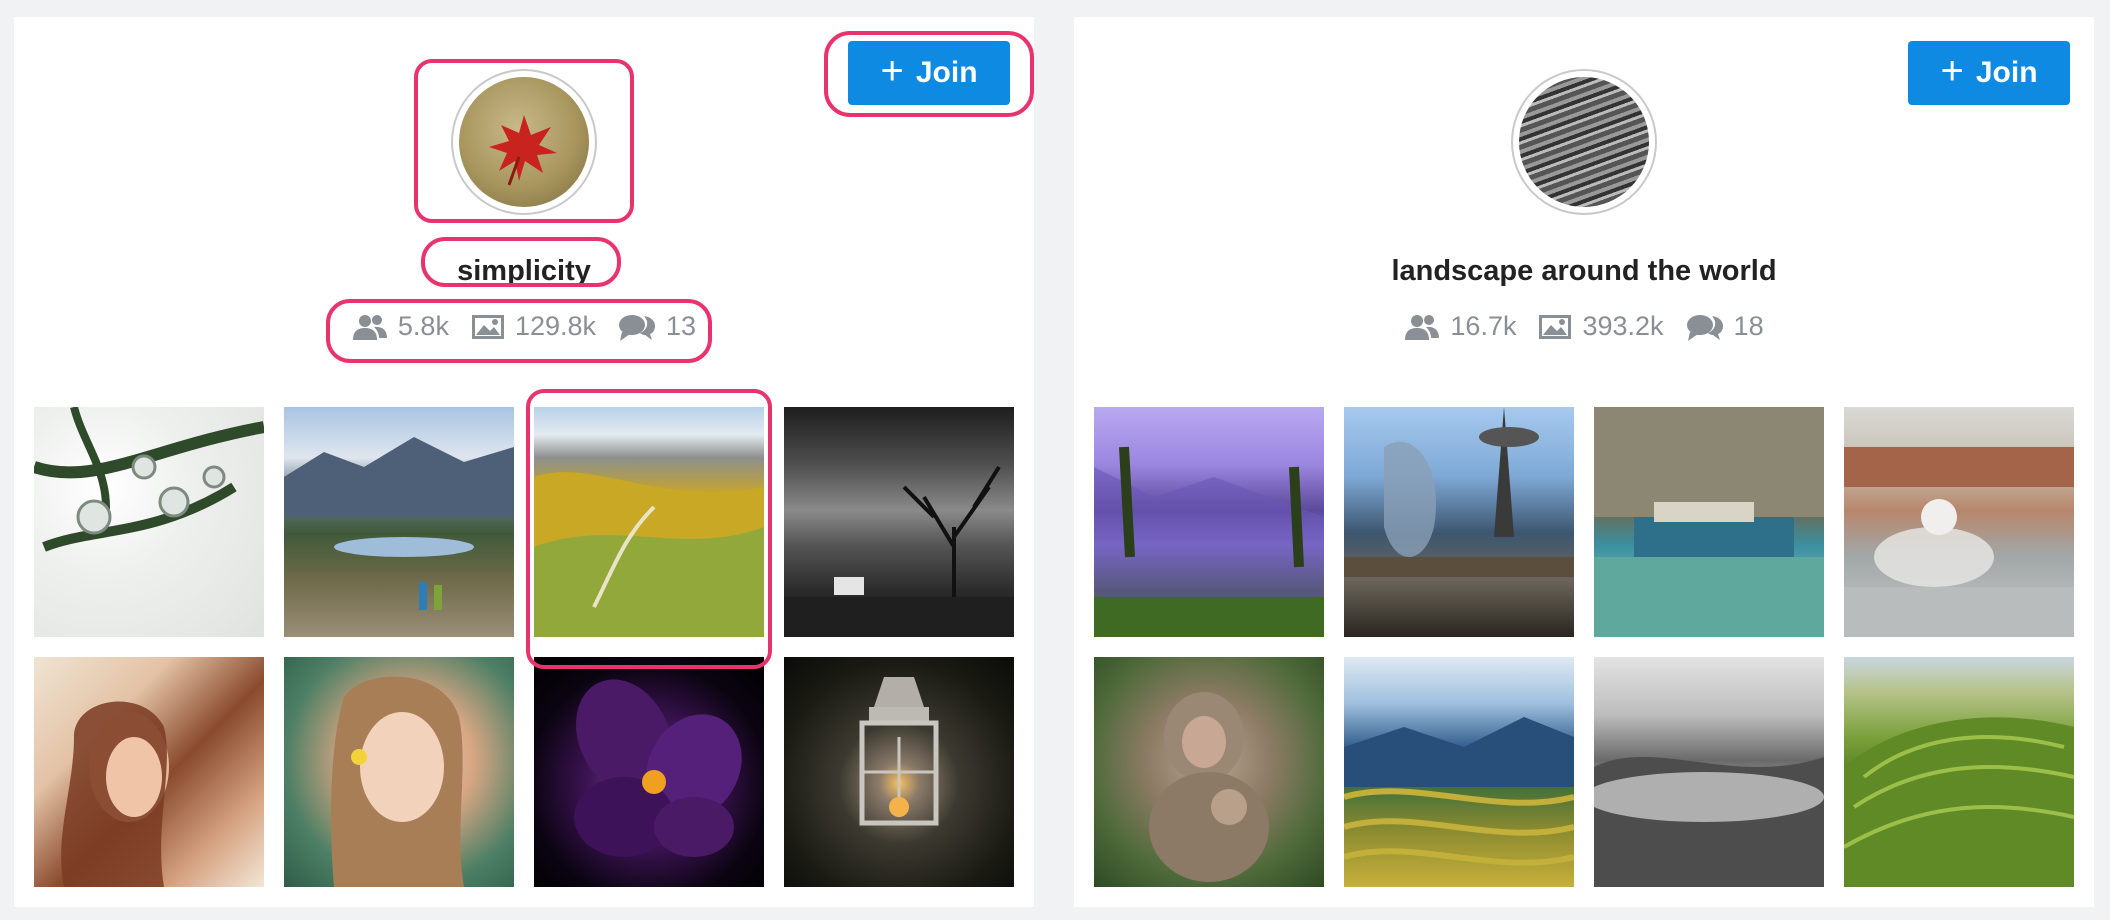  Describe the element at coordinates (1959, 772) in the screenshot. I see `thumbnail-vineyard` at that location.